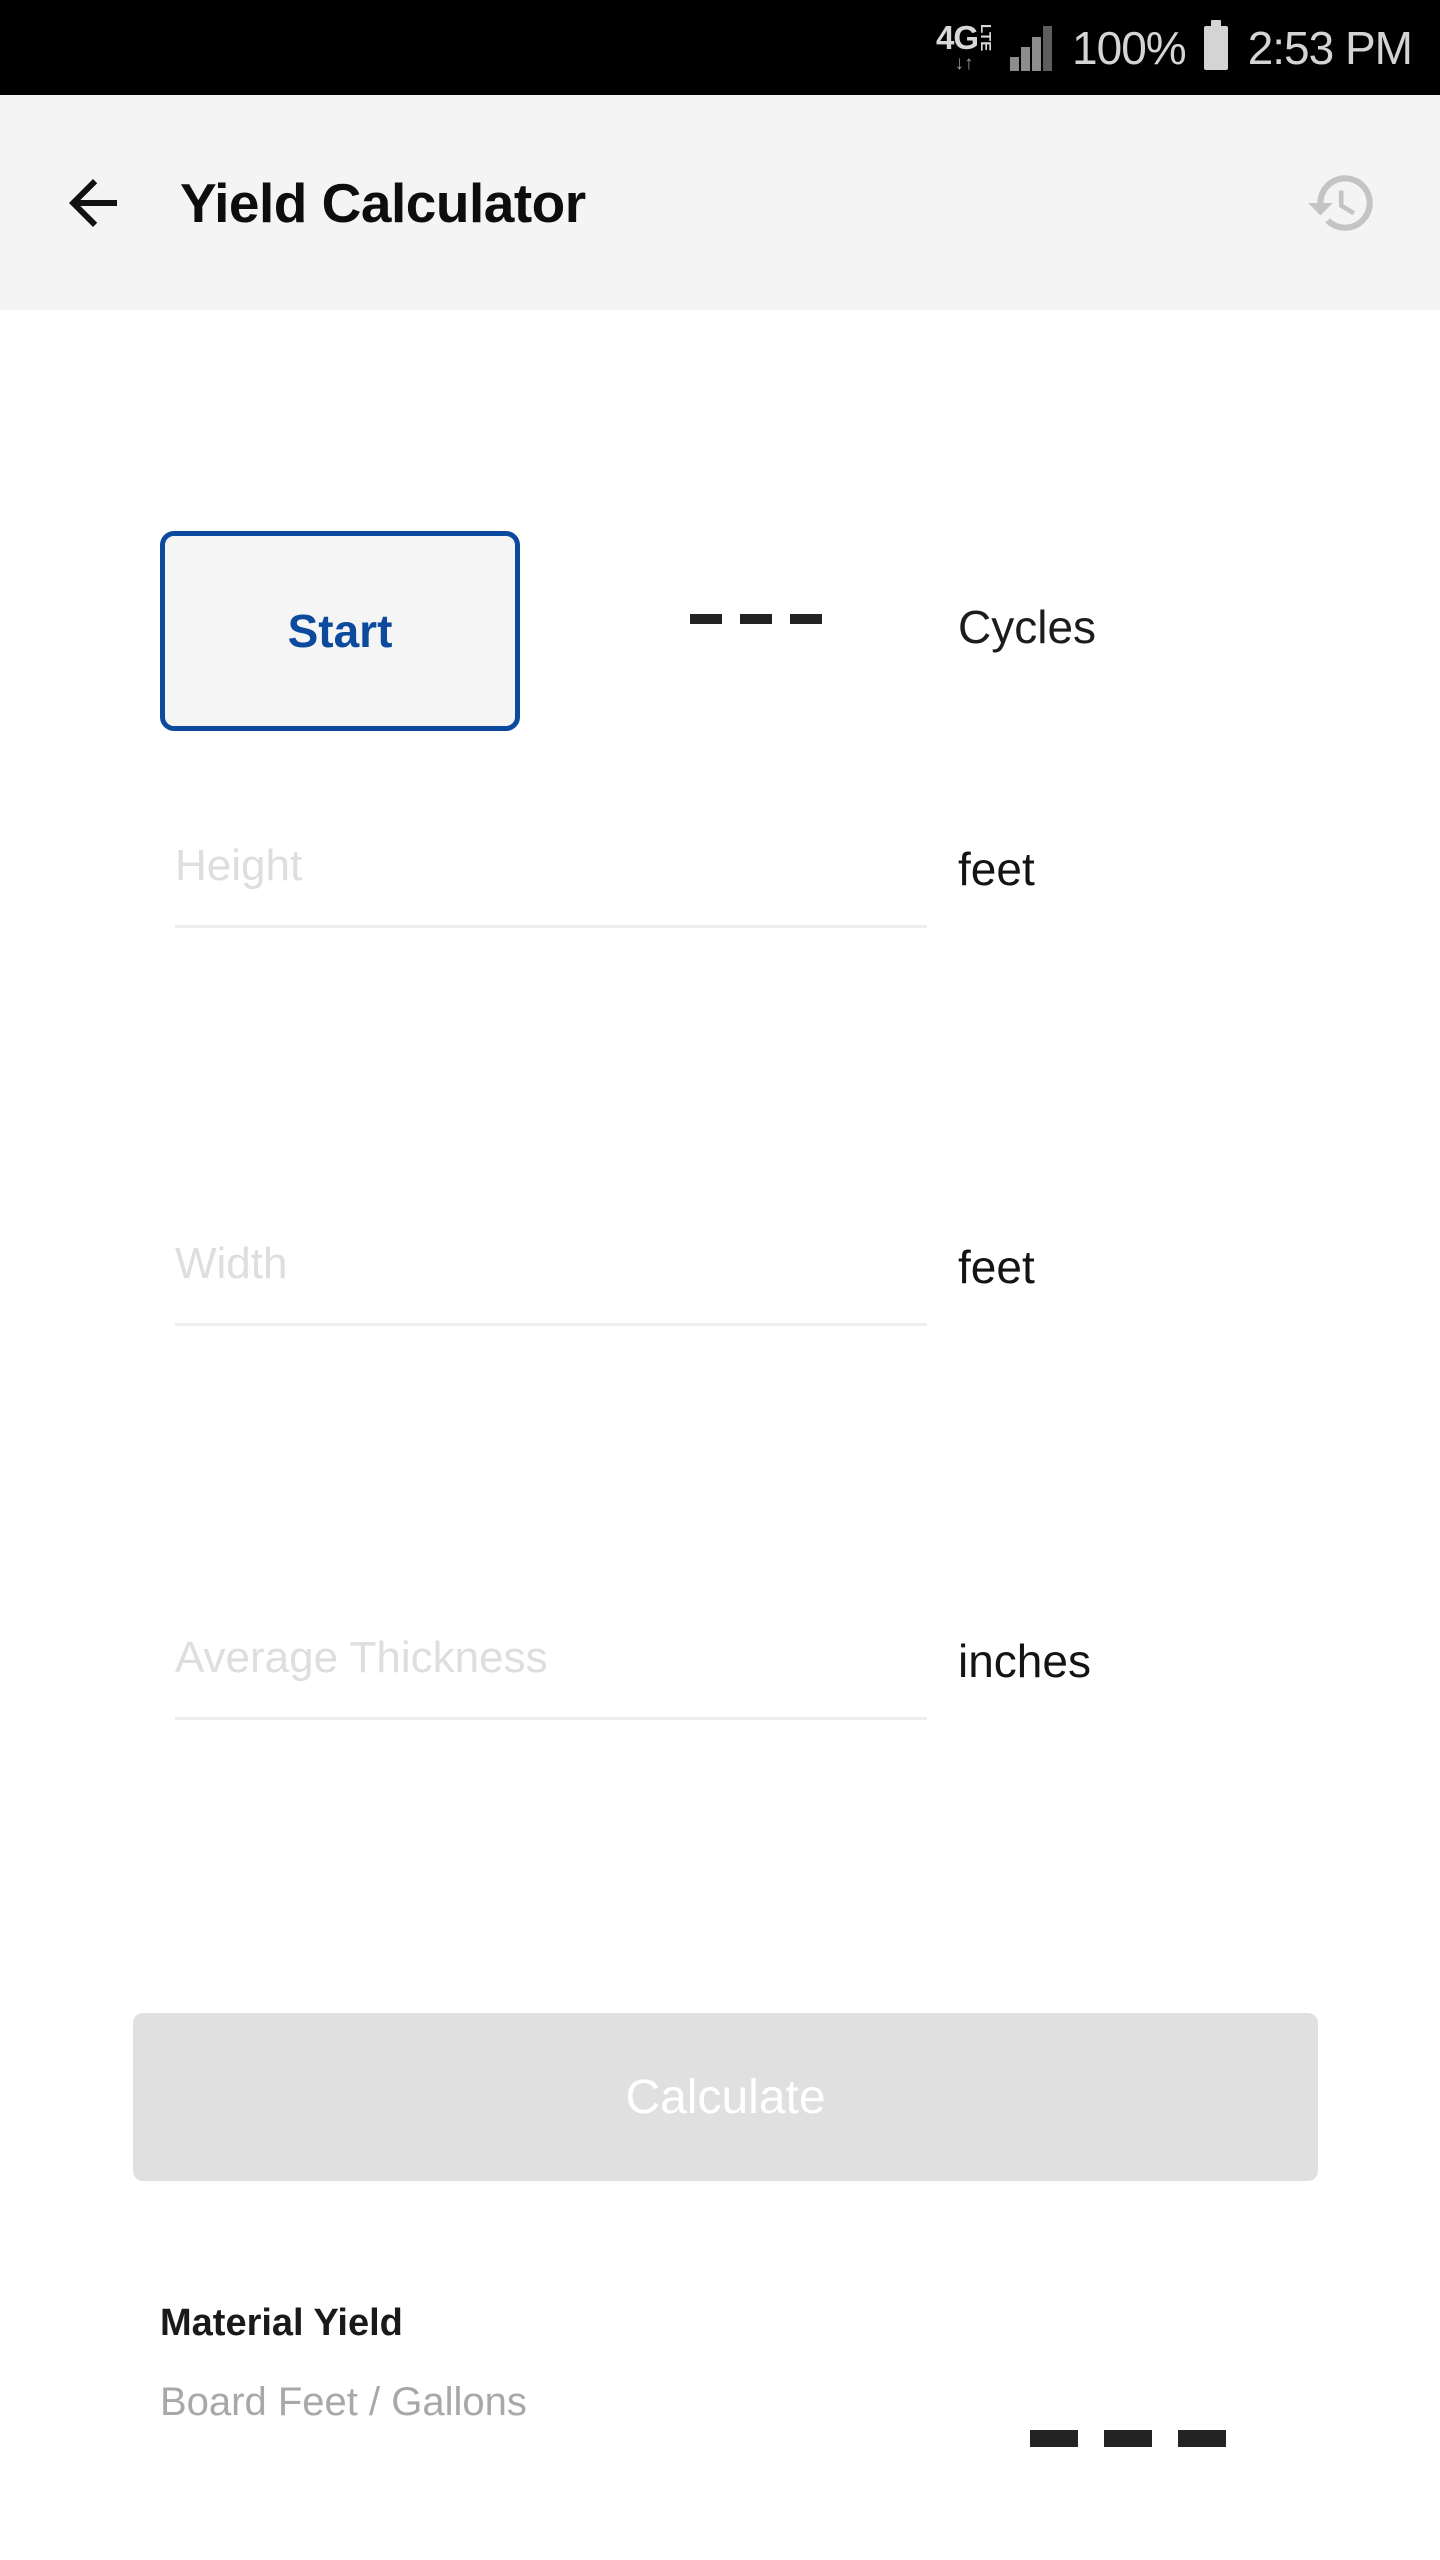  I want to click on history-icon, so click(1340, 202).